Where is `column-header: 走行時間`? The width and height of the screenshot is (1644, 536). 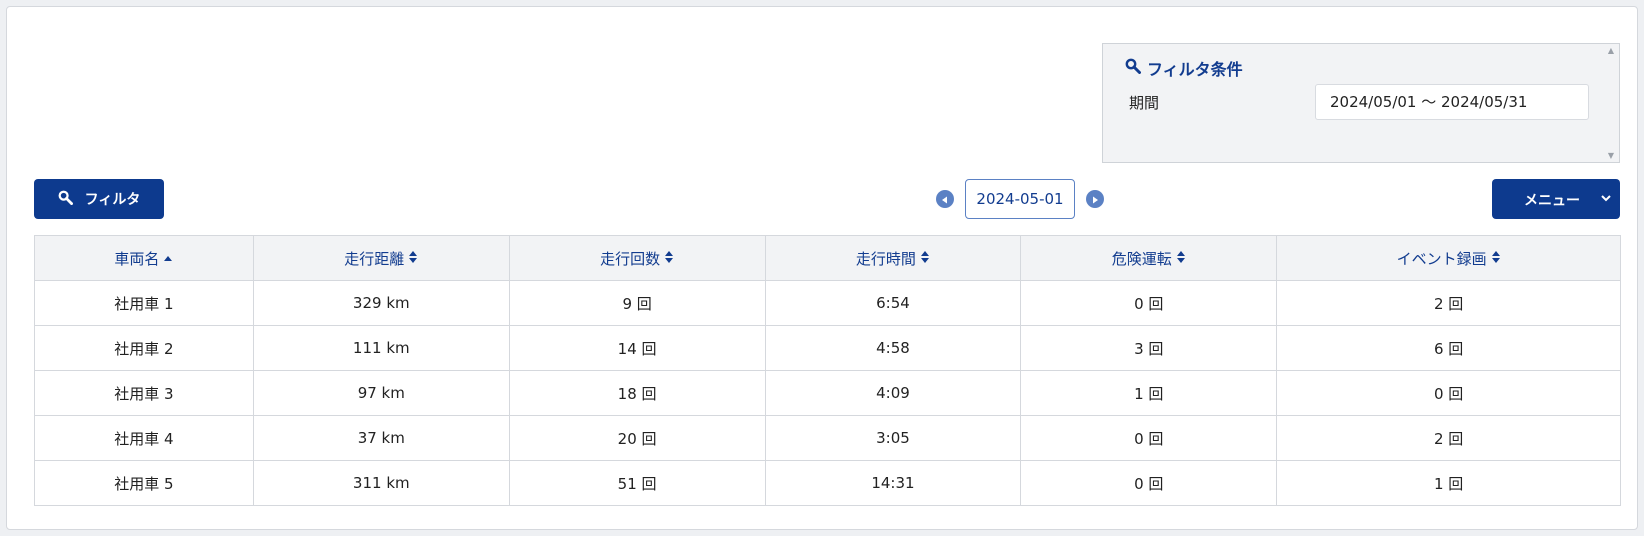
column-header: 走行時間 is located at coordinates (893, 258).